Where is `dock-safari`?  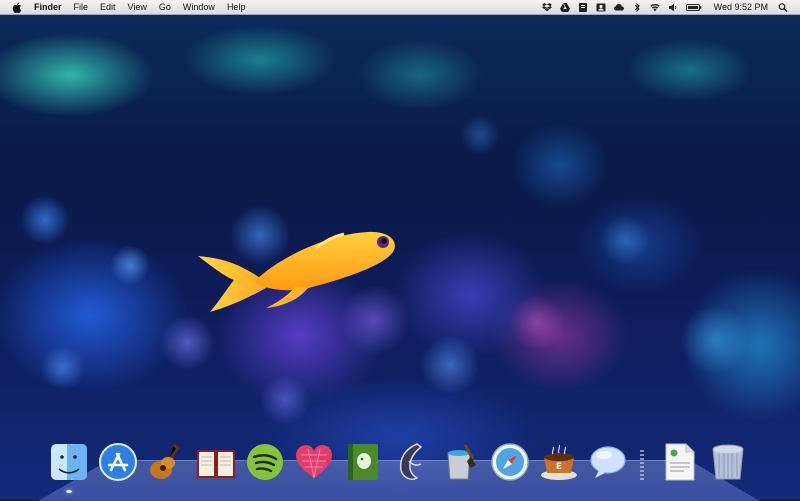 dock-safari is located at coordinates (510, 464).